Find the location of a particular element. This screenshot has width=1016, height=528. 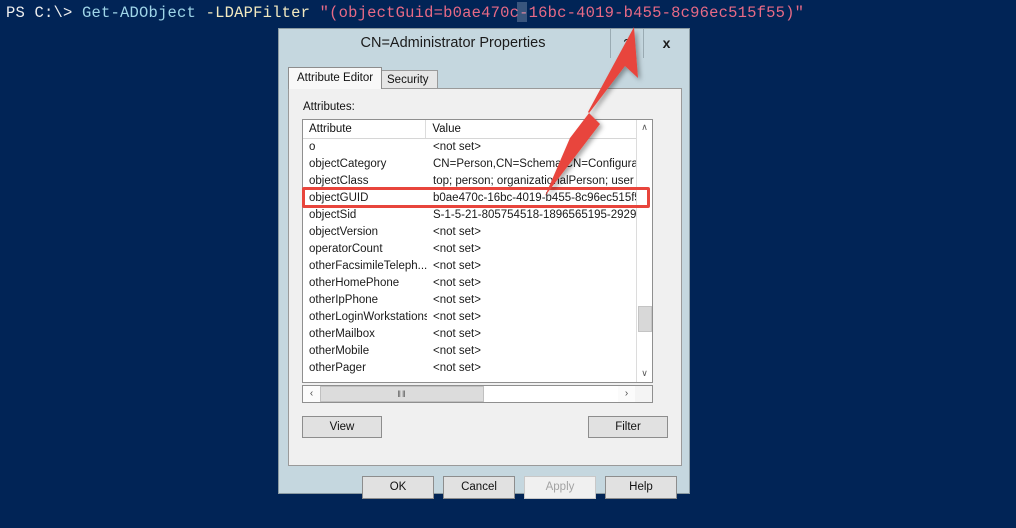

tab-attribute-editor: Attribute Editor is located at coordinates (335, 78).